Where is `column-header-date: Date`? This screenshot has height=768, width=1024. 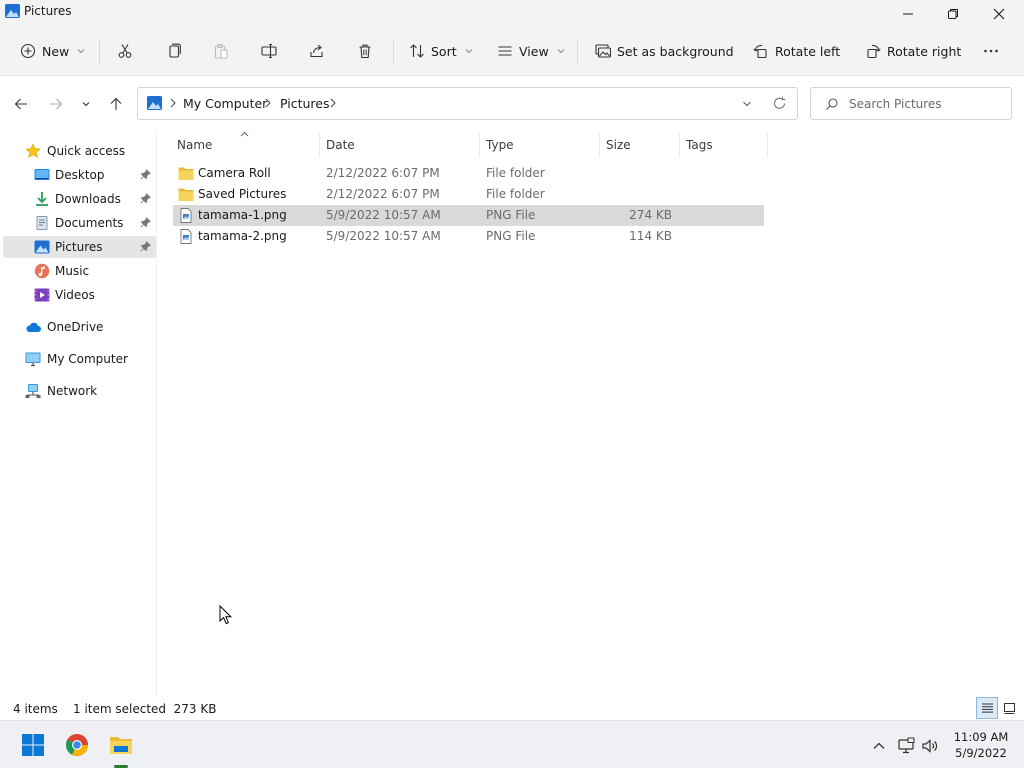 column-header-date: Date is located at coordinates (340, 145).